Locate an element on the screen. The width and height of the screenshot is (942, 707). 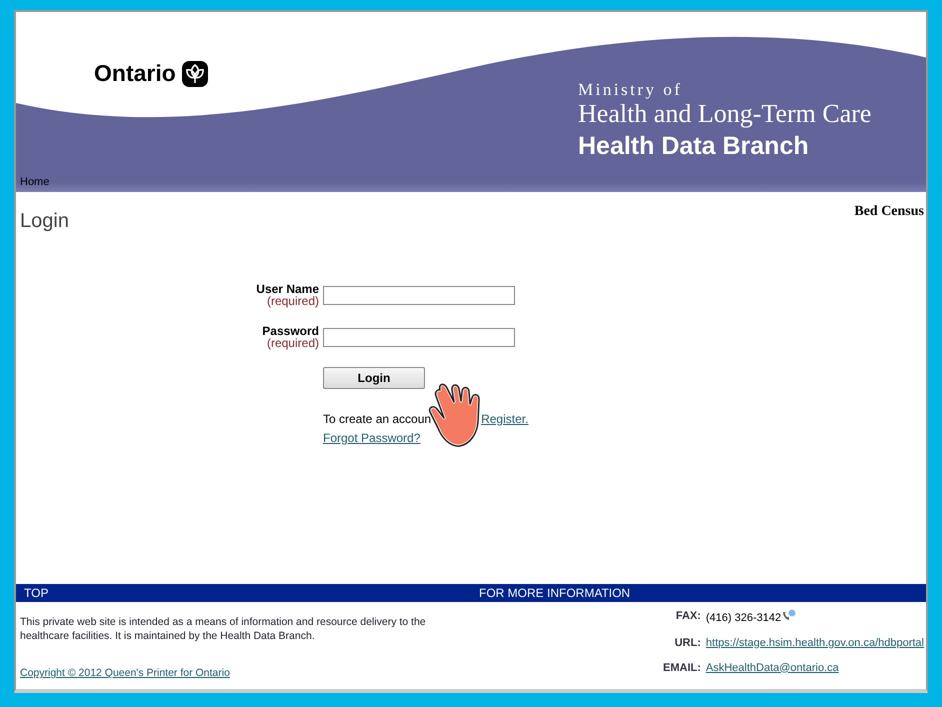
contact-link: https://stage.hsim.health.gov.on.ca/hdbportal is located at coordinates (815, 642).